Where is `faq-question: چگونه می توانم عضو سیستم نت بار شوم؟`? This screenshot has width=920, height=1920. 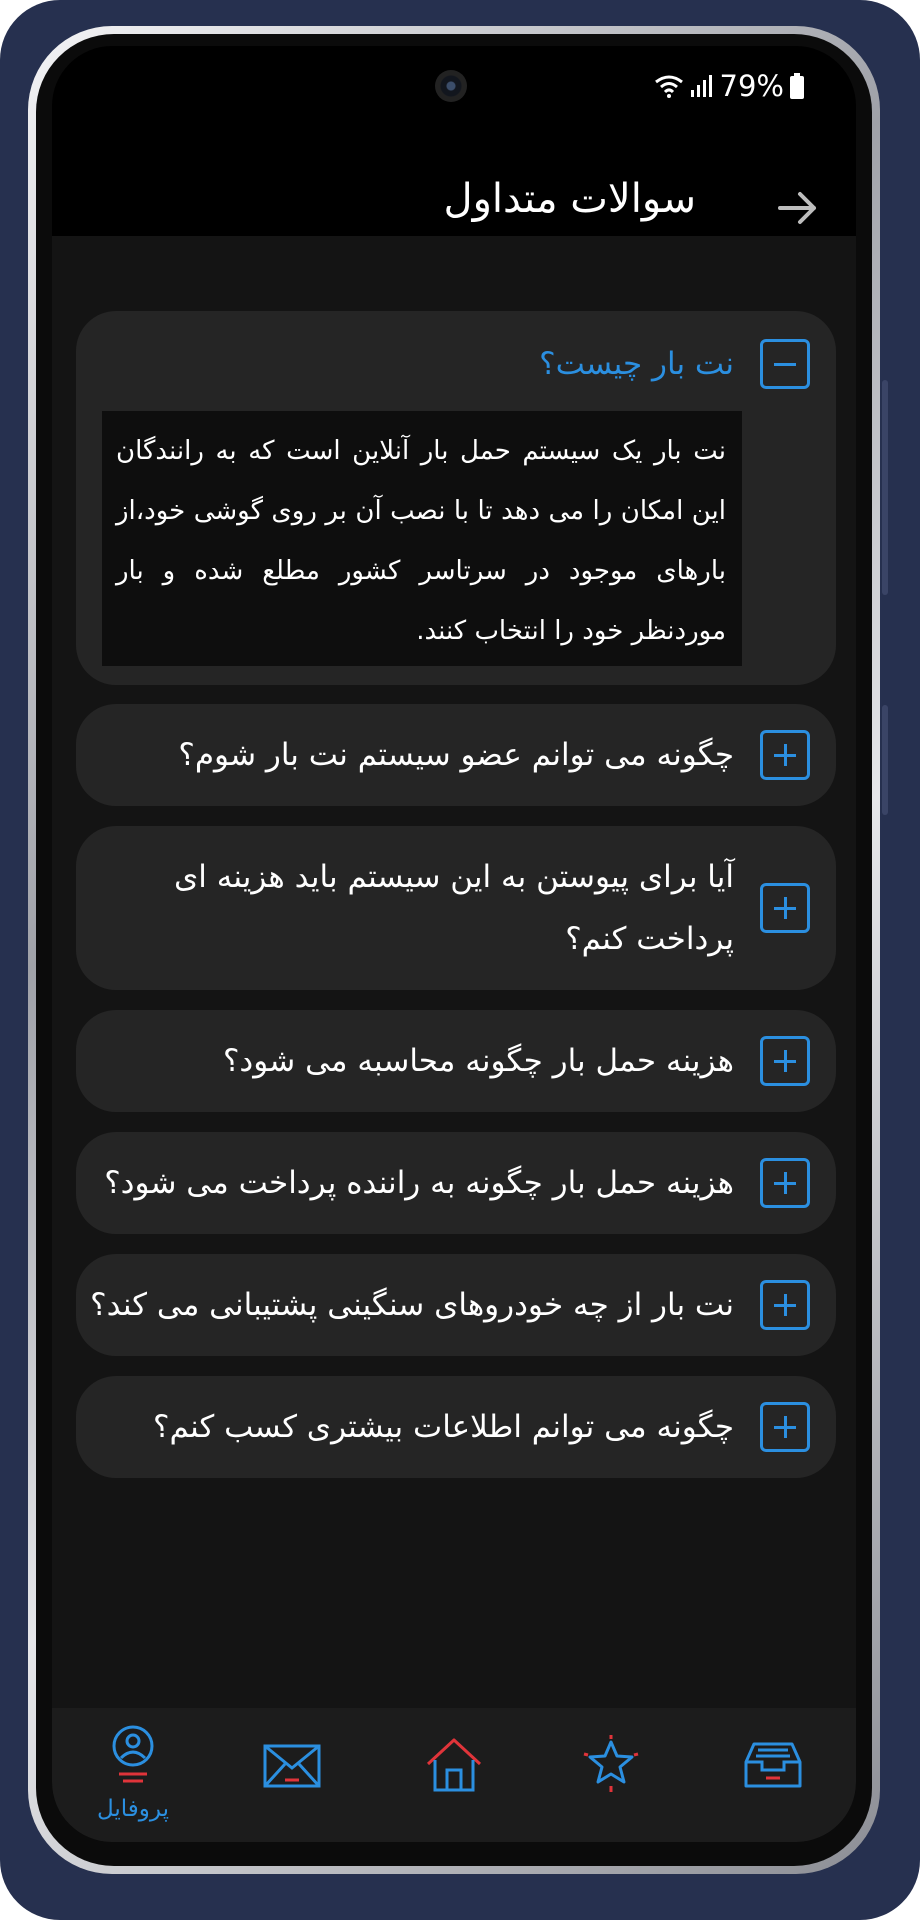
faq-question: چگونه می توانم عضو سیستم نت بار شوم؟ is located at coordinates (456, 755).